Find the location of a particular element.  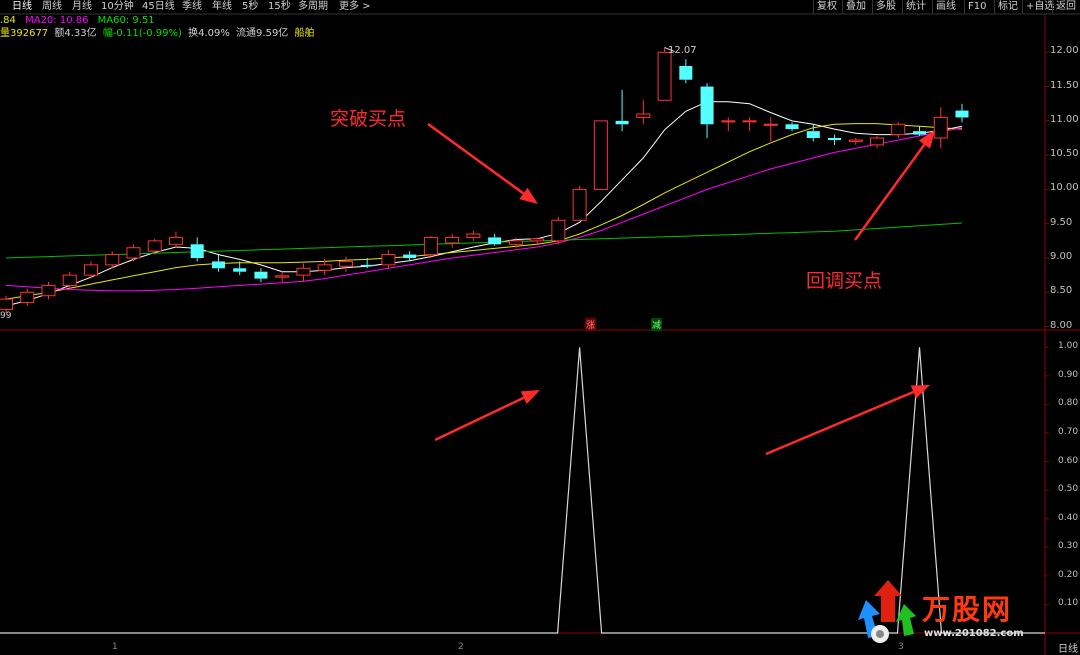

mark-button: 标记 is located at coordinates (1007, 7).